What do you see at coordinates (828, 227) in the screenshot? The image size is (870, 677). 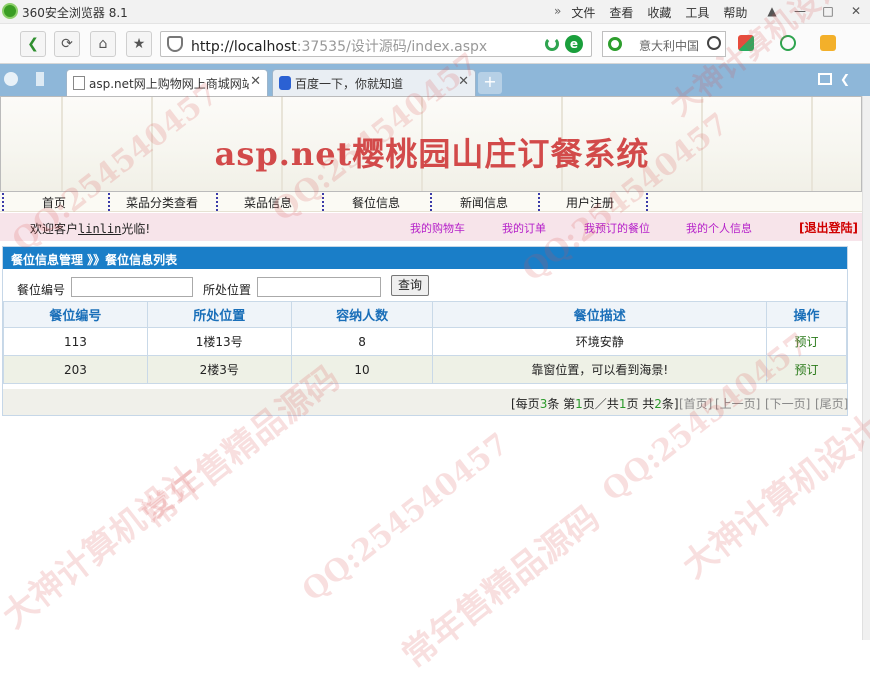 I see `logout-link: [退出登陆]` at bounding box center [828, 227].